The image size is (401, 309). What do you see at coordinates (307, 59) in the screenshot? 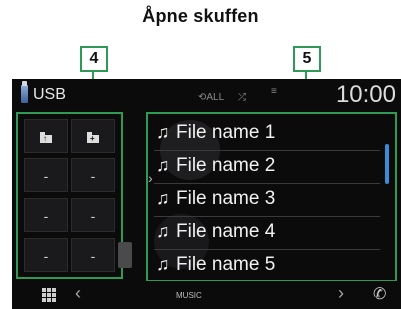
I see `callout-5: 5` at bounding box center [307, 59].